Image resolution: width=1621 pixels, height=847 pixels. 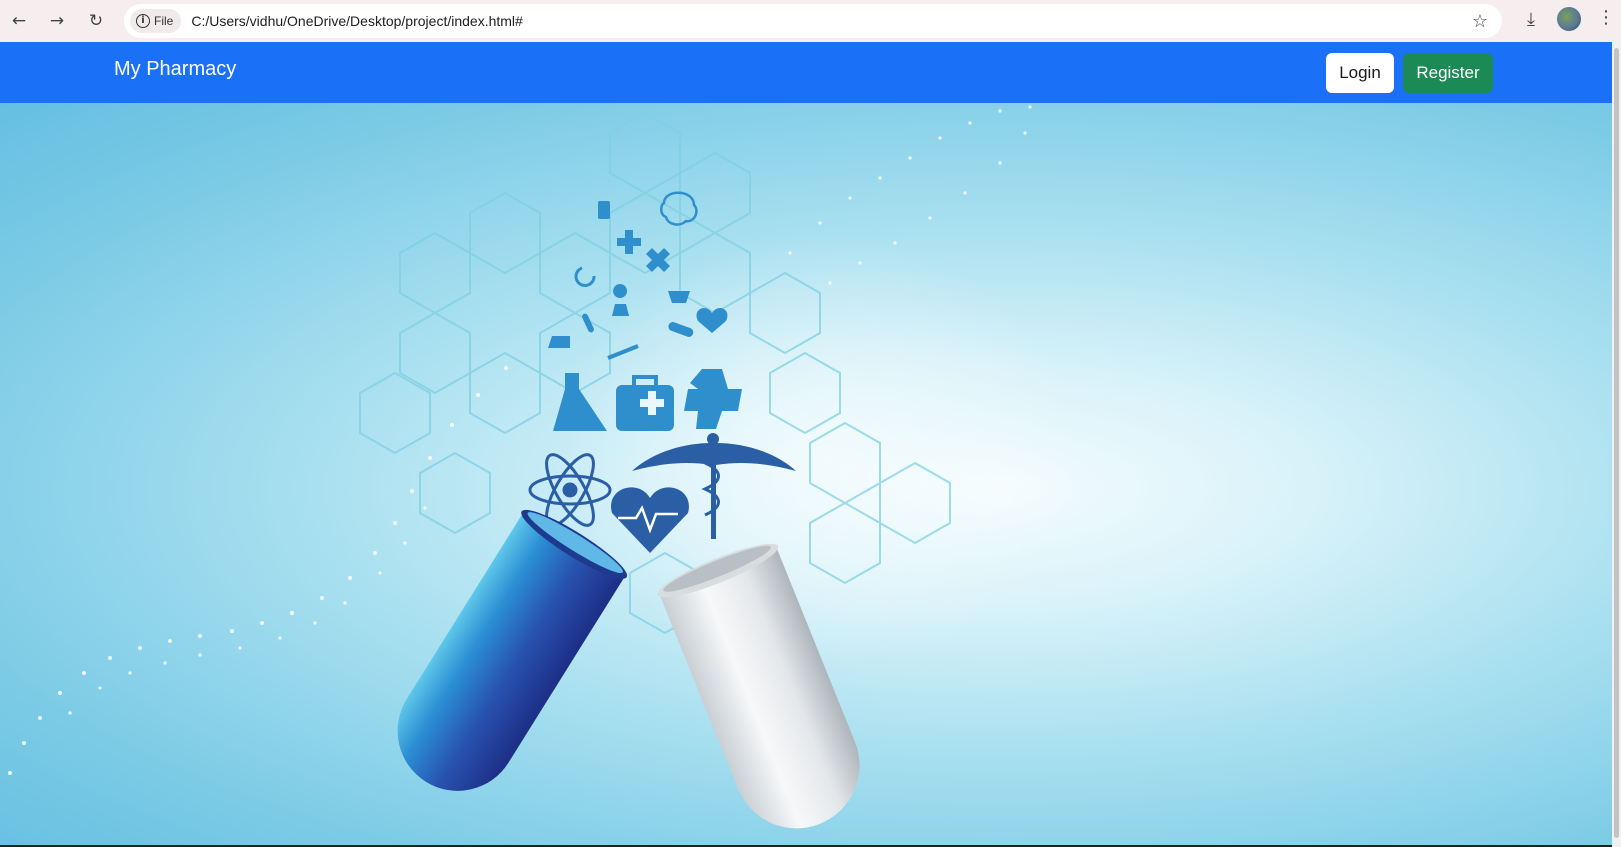 I want to click on scrollbar-thumb, so click(x=1616, y=443).